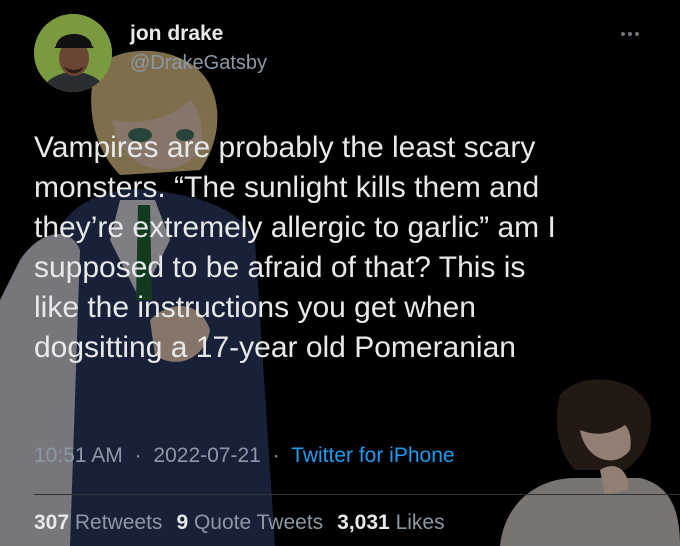 The width and height of the screenshot is (680, 546). I want to click on tweet-stats: 307 Retweets 9 Quote Tweets 3,031 Likes, so click(239, 523).